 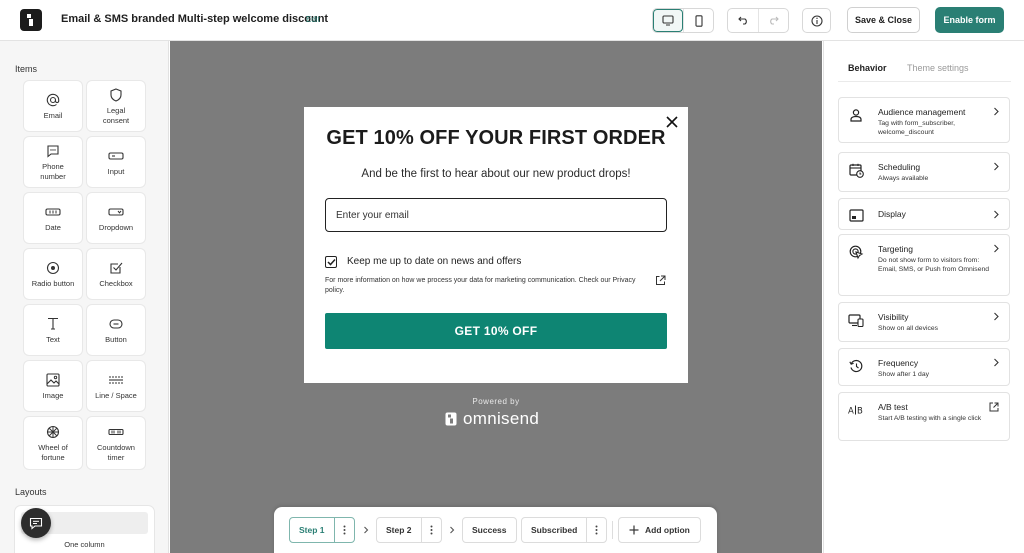 What do you see at coordinates (899, 167) in the screenshot?
I see `card-title: Scheduling` at bounding box center [899, 167].